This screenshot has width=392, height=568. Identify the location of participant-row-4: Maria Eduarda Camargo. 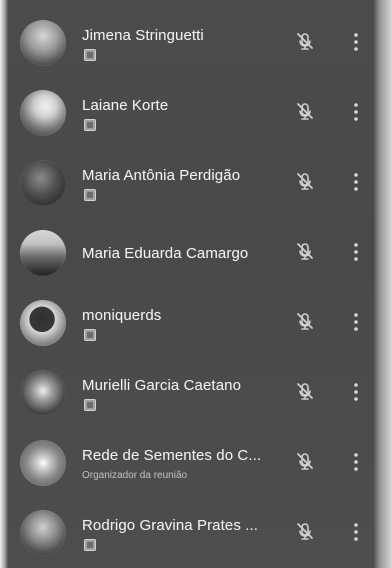
(196, 252).